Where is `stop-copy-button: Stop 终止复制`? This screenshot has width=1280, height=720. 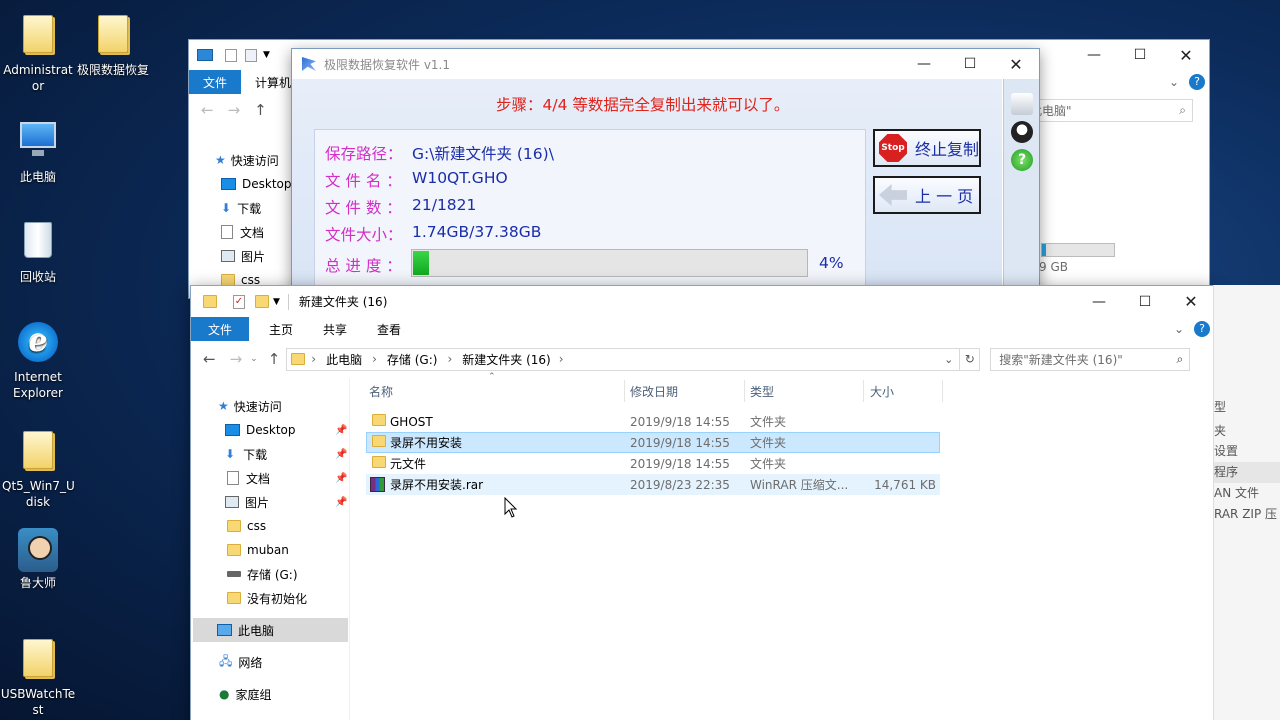 stop-copy-button: Stop 终止复制 is located at coordinates (927, 148).